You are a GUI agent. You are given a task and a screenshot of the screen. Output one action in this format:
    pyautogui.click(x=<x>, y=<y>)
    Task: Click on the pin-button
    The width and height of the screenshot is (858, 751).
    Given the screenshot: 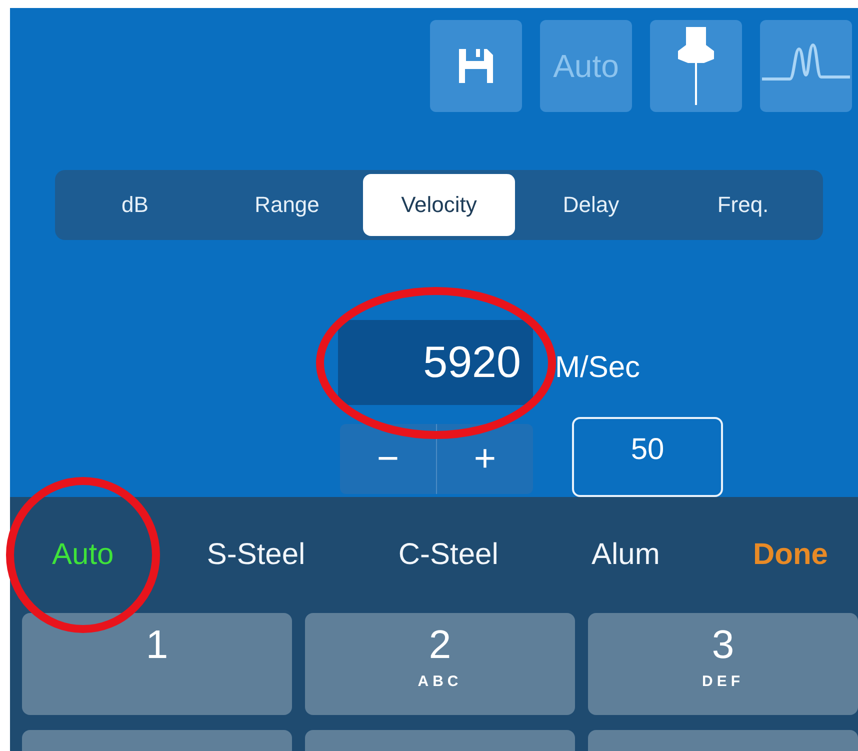 What is the action you would take?
    pyautogui.click(x=696, y=66)
    